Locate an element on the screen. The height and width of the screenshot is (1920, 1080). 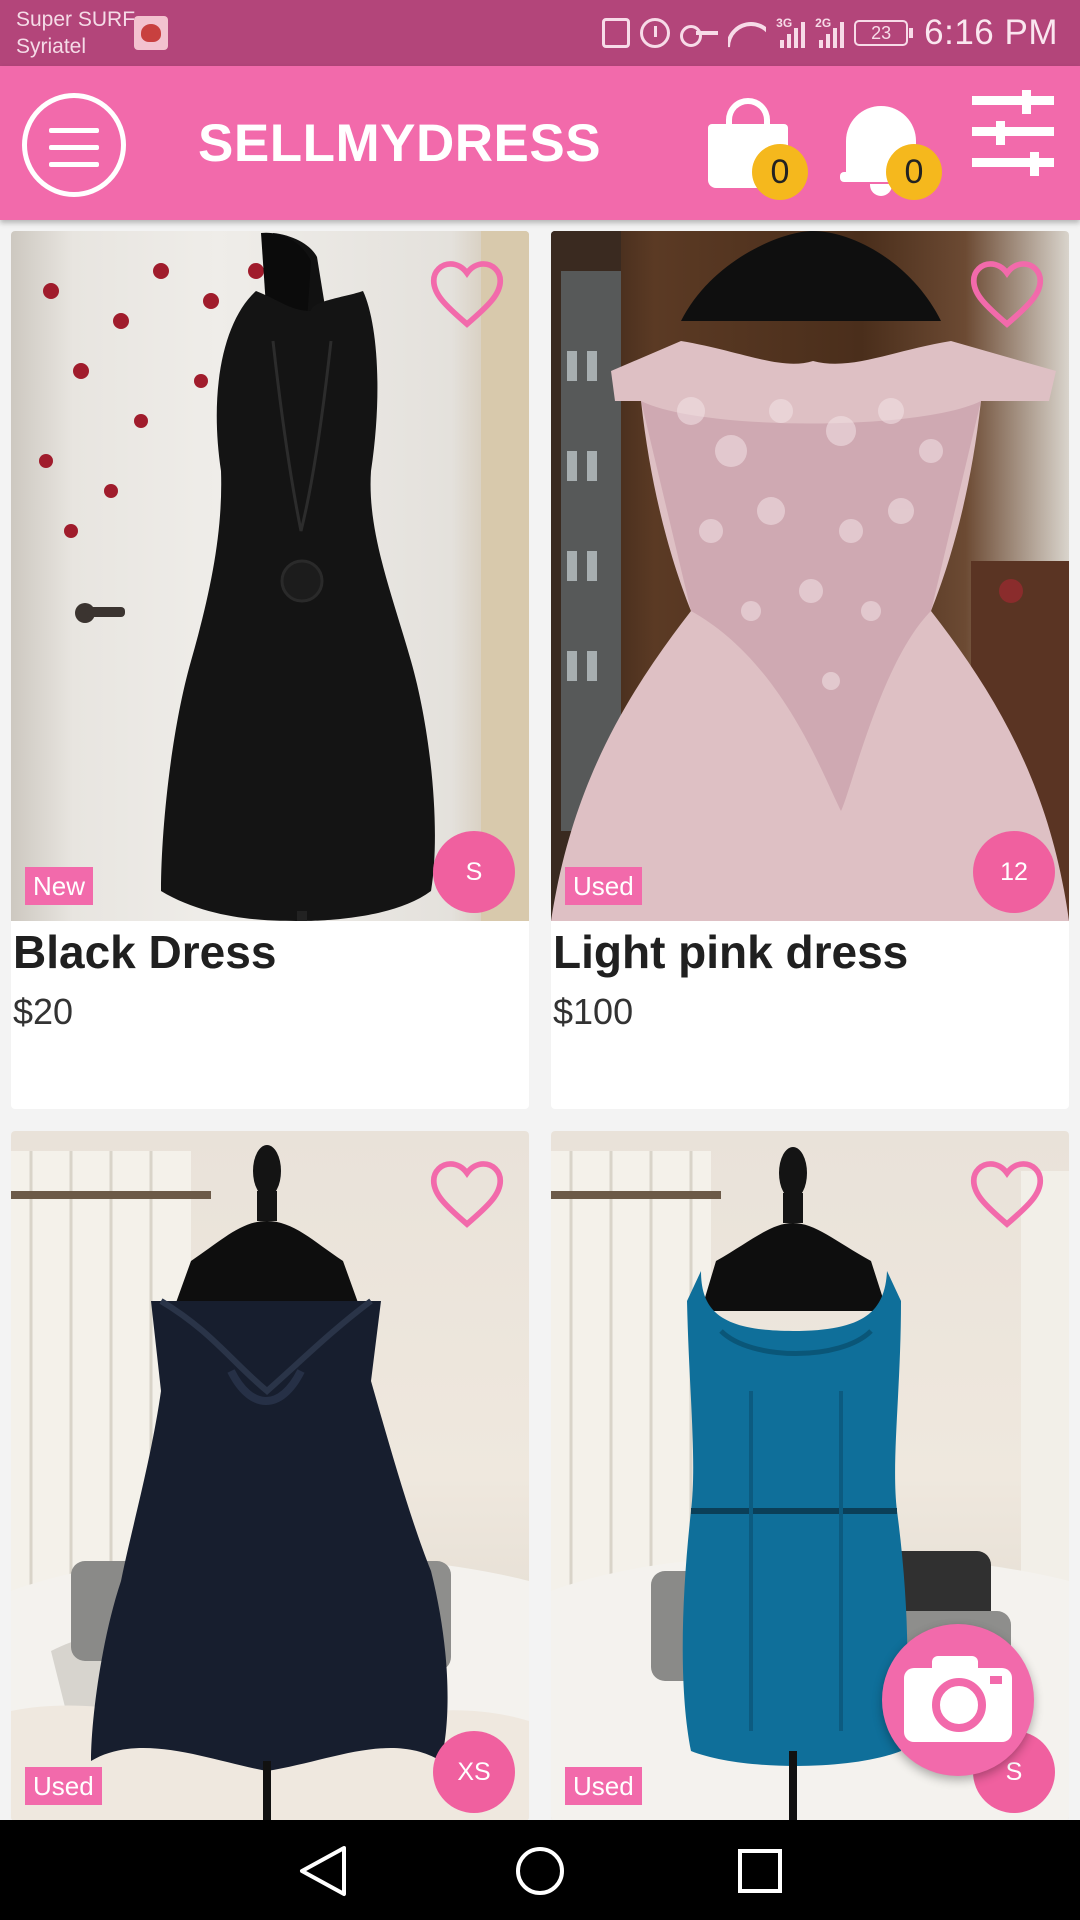
size-badge: XS is located at coordinates (474, 1772).